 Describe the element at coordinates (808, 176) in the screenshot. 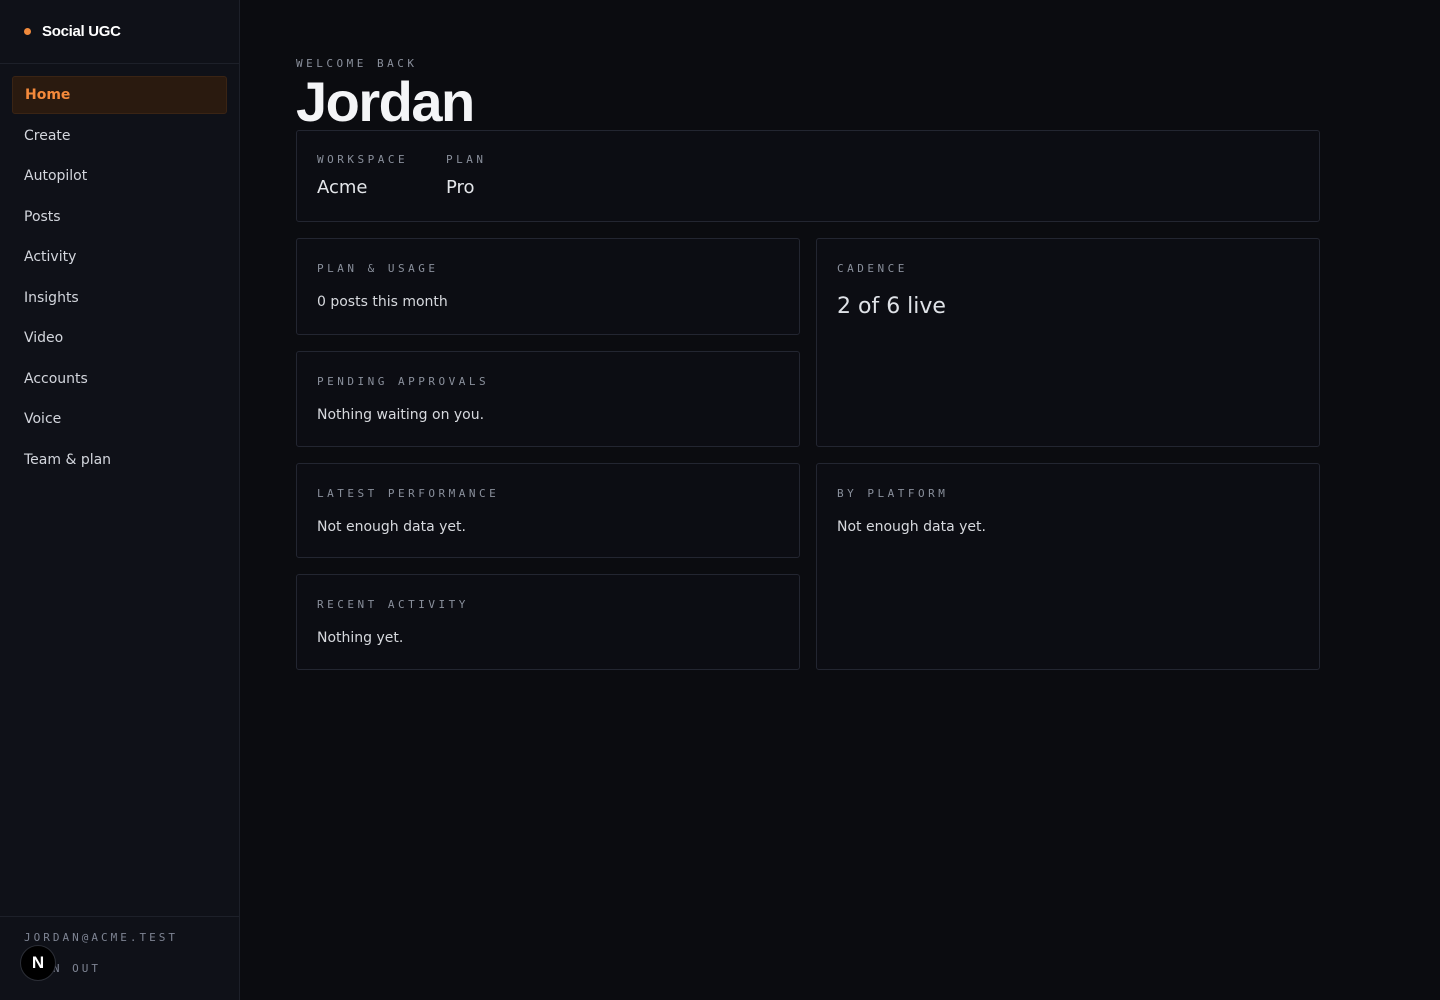

I see `workspace-card: WORKSPACE Acme PLAN Pro` at that location.